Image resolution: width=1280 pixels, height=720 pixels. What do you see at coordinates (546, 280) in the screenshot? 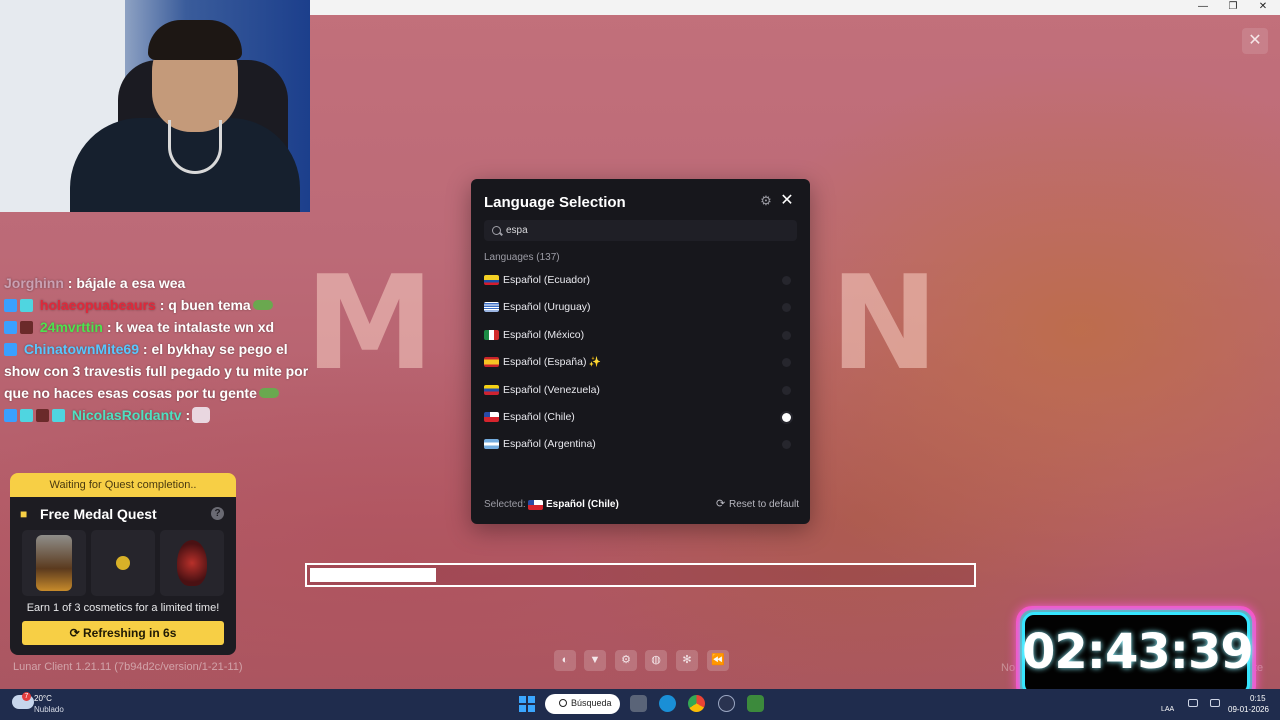
I see `language-label: Español (Ecuador)` at bounding box center [546, 280].